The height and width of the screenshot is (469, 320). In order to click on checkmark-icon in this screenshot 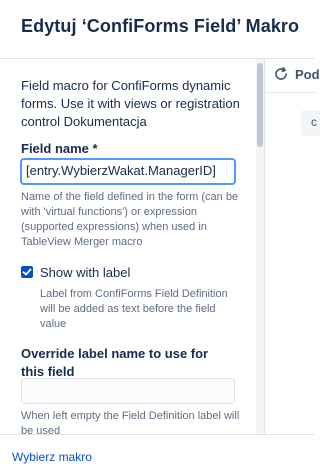, I will do `click(27, 272)`.